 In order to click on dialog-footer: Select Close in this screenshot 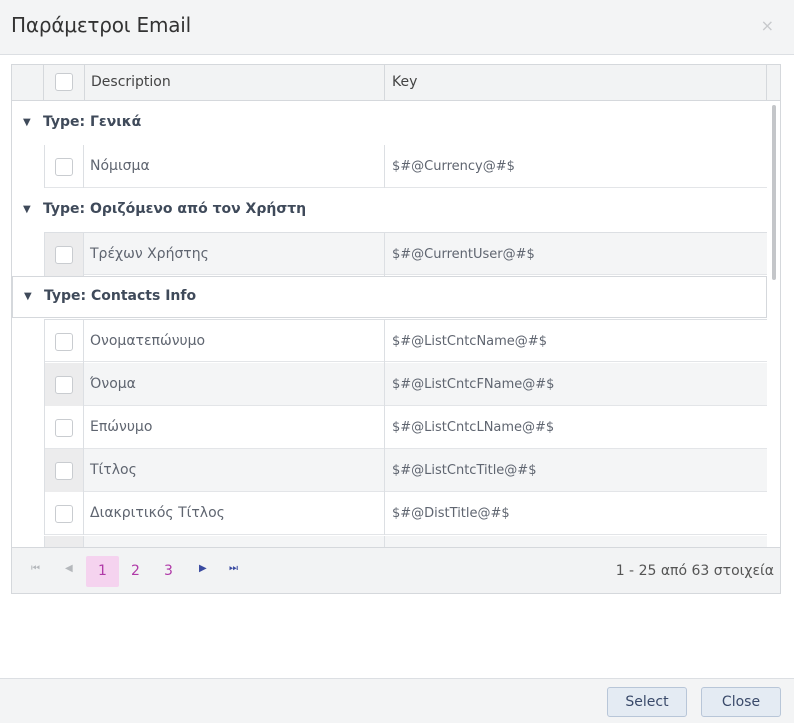, I will do `click(397, 700)`.